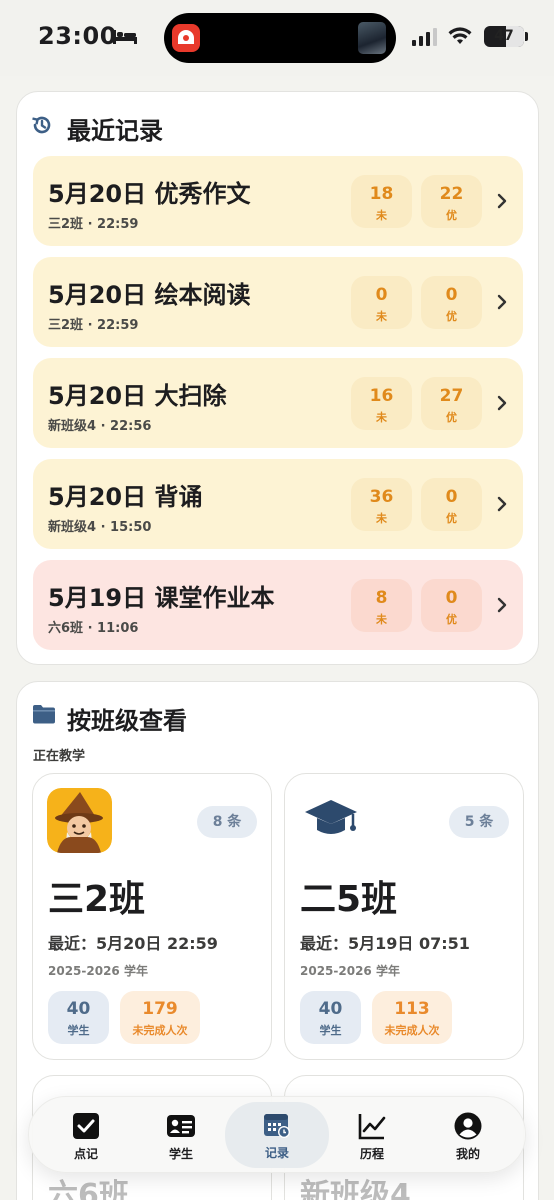  Describe the element at coordinates (424, 37) in the screenshot. I see `cellular-signal-icon` at that location.